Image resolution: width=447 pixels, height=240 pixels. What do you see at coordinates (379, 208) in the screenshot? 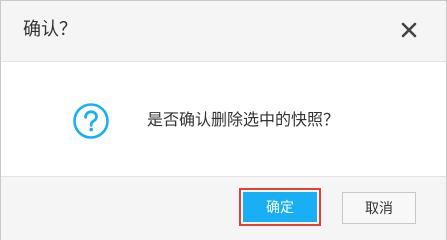
I see `cancel-button: 取消` at bounding box center [379, 208].